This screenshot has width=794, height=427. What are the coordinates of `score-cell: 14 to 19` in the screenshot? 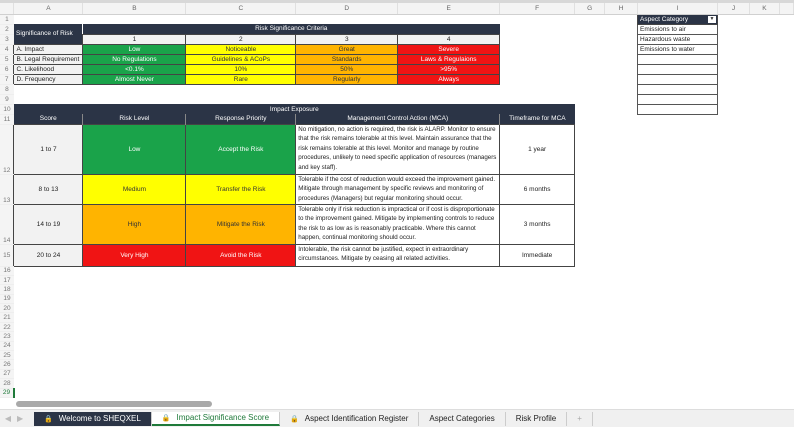 It's located at (48, 224).